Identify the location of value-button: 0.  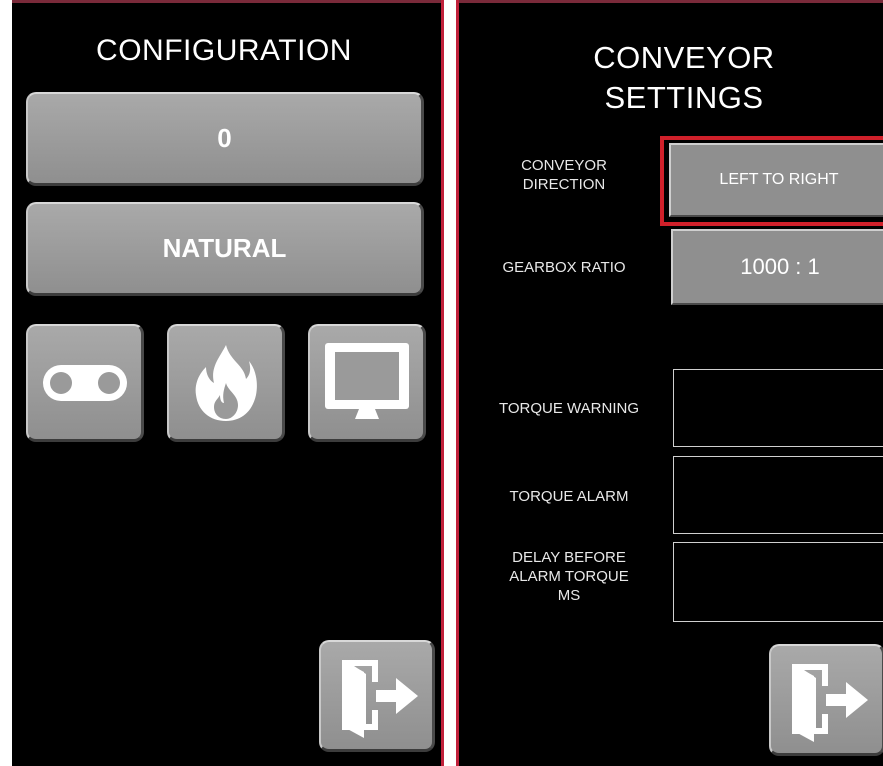
(225, 139).